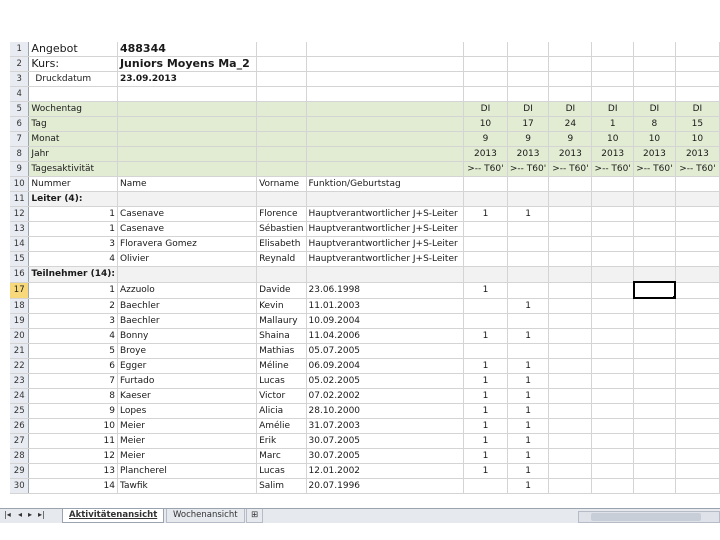  I want to click on person-number: 6, so click(73, 366).